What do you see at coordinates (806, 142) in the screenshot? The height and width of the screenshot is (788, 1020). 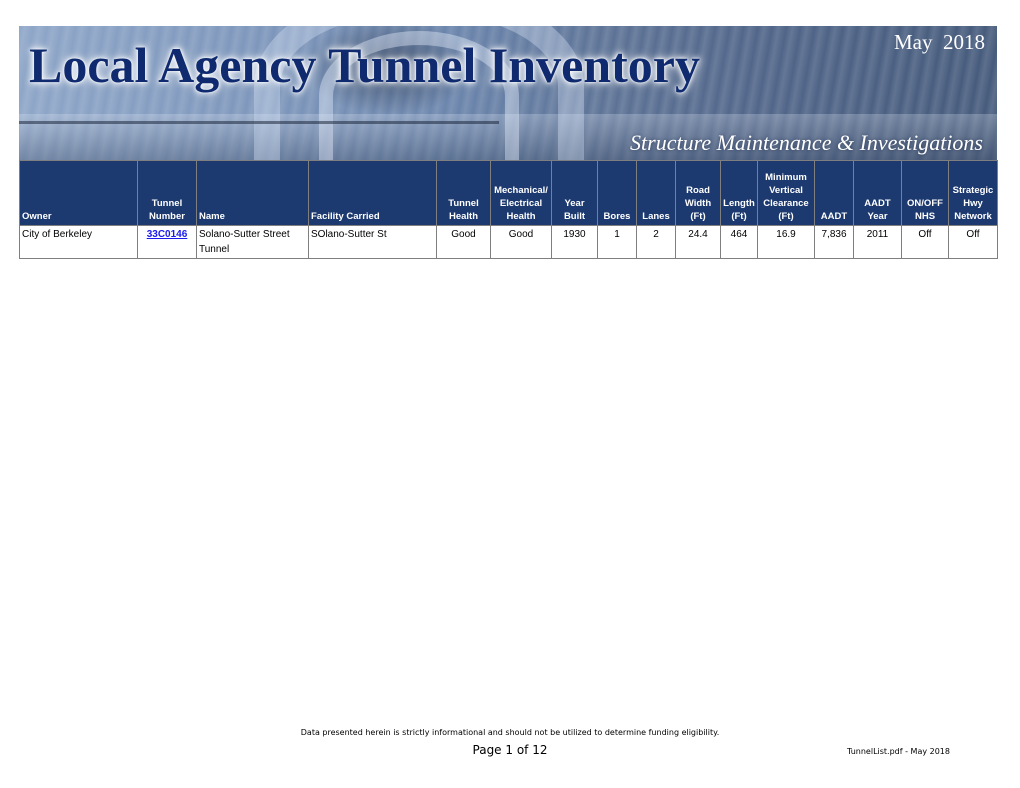 I see `department-subtitle: Structure Maintenance & Investigations` at bounding box center [806, 142].